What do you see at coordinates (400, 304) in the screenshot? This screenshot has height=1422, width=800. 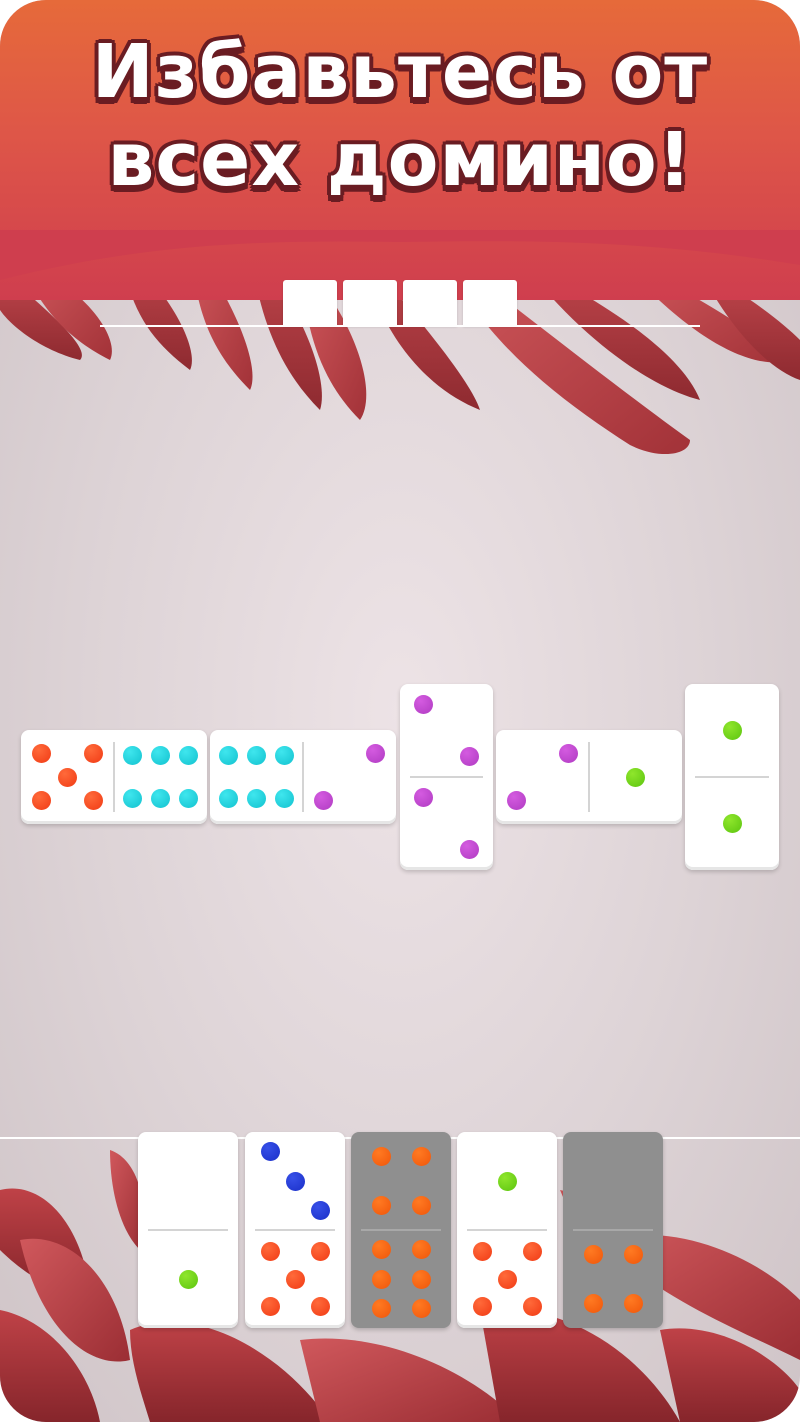 I see `progress-indicator` at bounding box center [400, 304].